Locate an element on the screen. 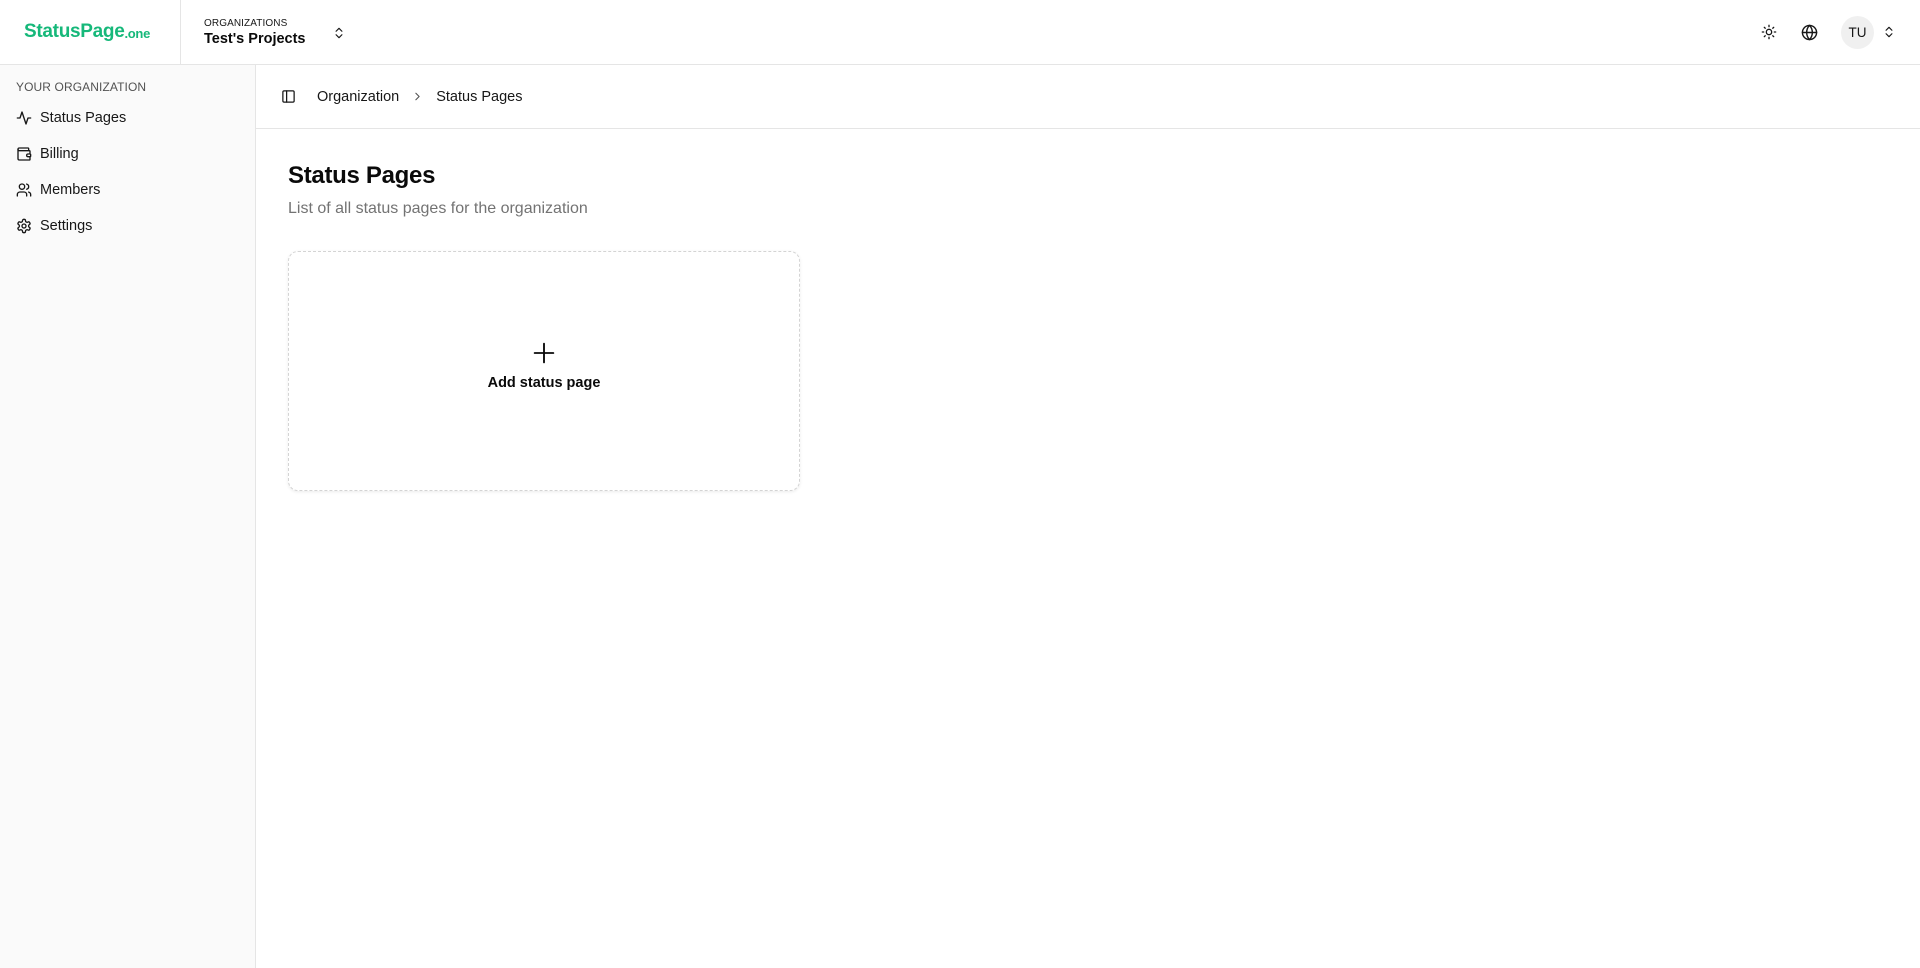 The width and height of the screenshot is (1920, 968). brand-name: StatusPage is located at coordinates (74, 31).